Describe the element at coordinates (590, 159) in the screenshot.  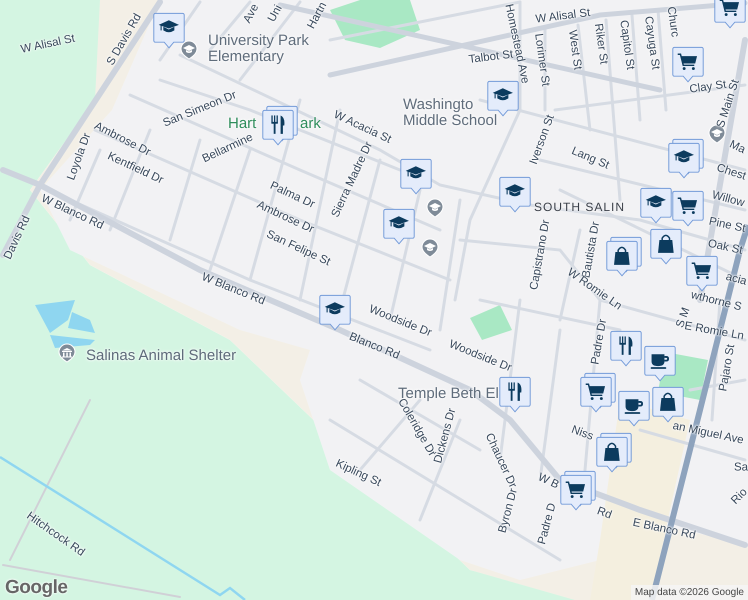
I see `street-label: Lang St` at that location.